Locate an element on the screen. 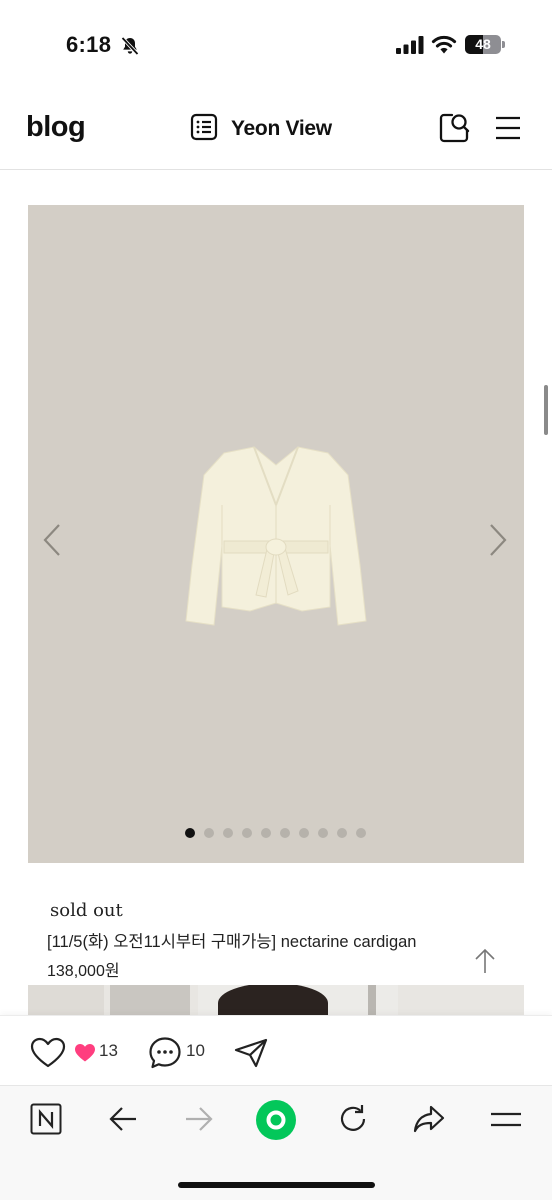 This screenshot has width=552, height=1200. hamburger-icon is located at coordinates (506, 1122).